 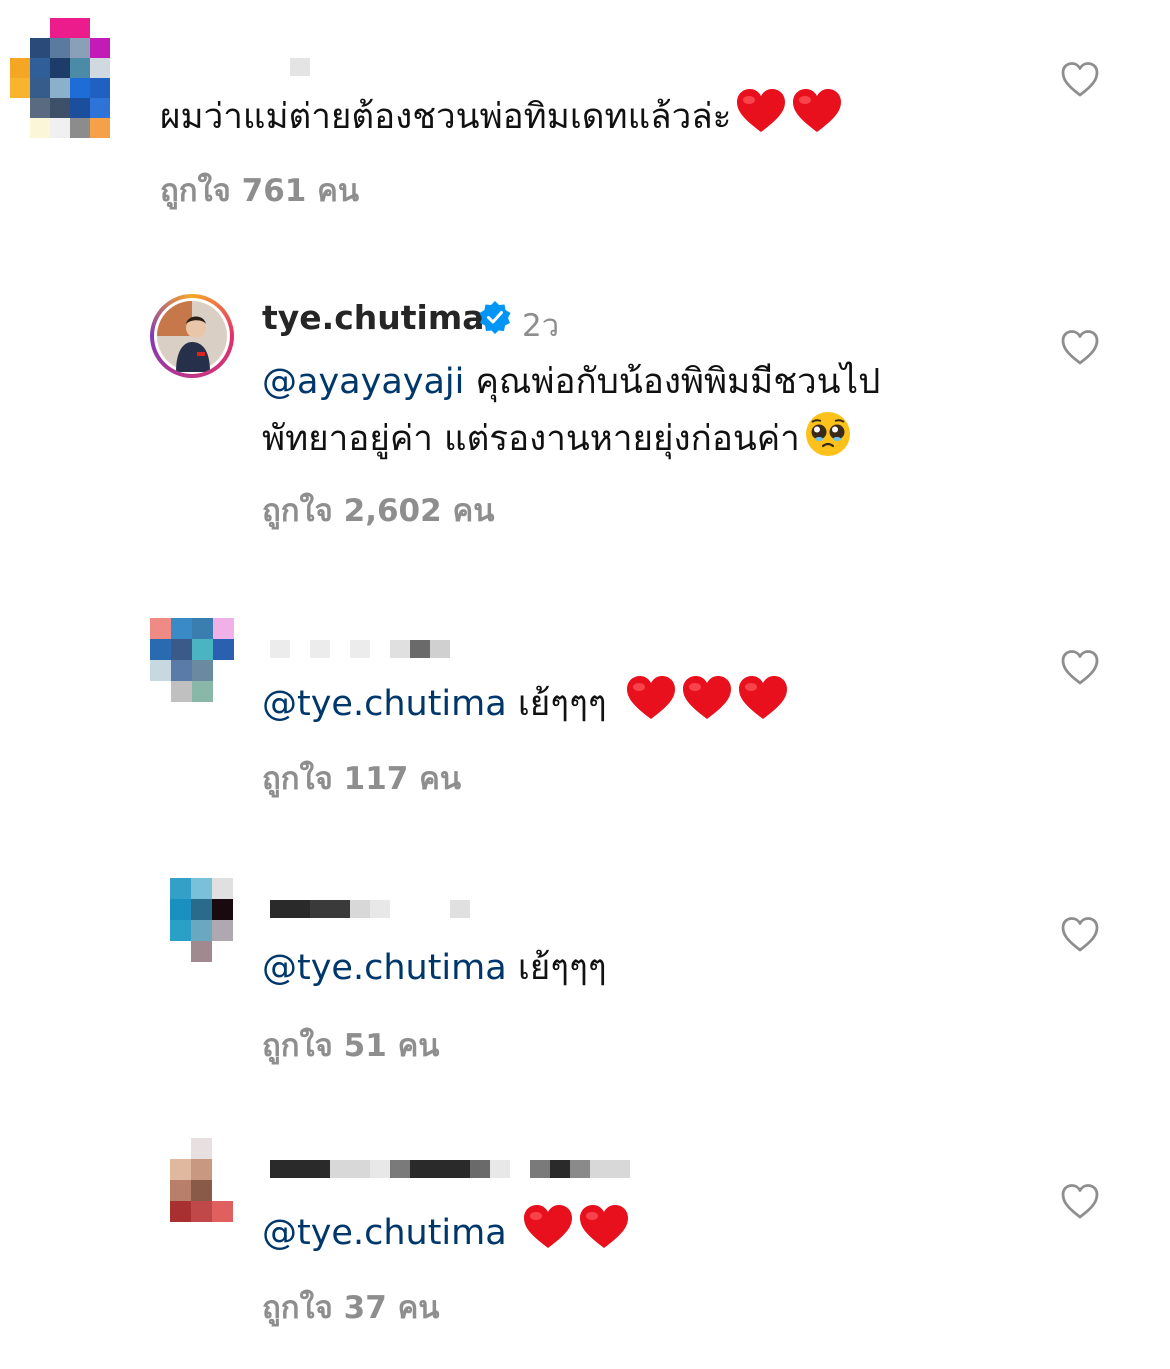 What do you see at coordinates (828, 442) in the screenshot?
I see `pleading-face-emoji` at bounding box center [828, 442].